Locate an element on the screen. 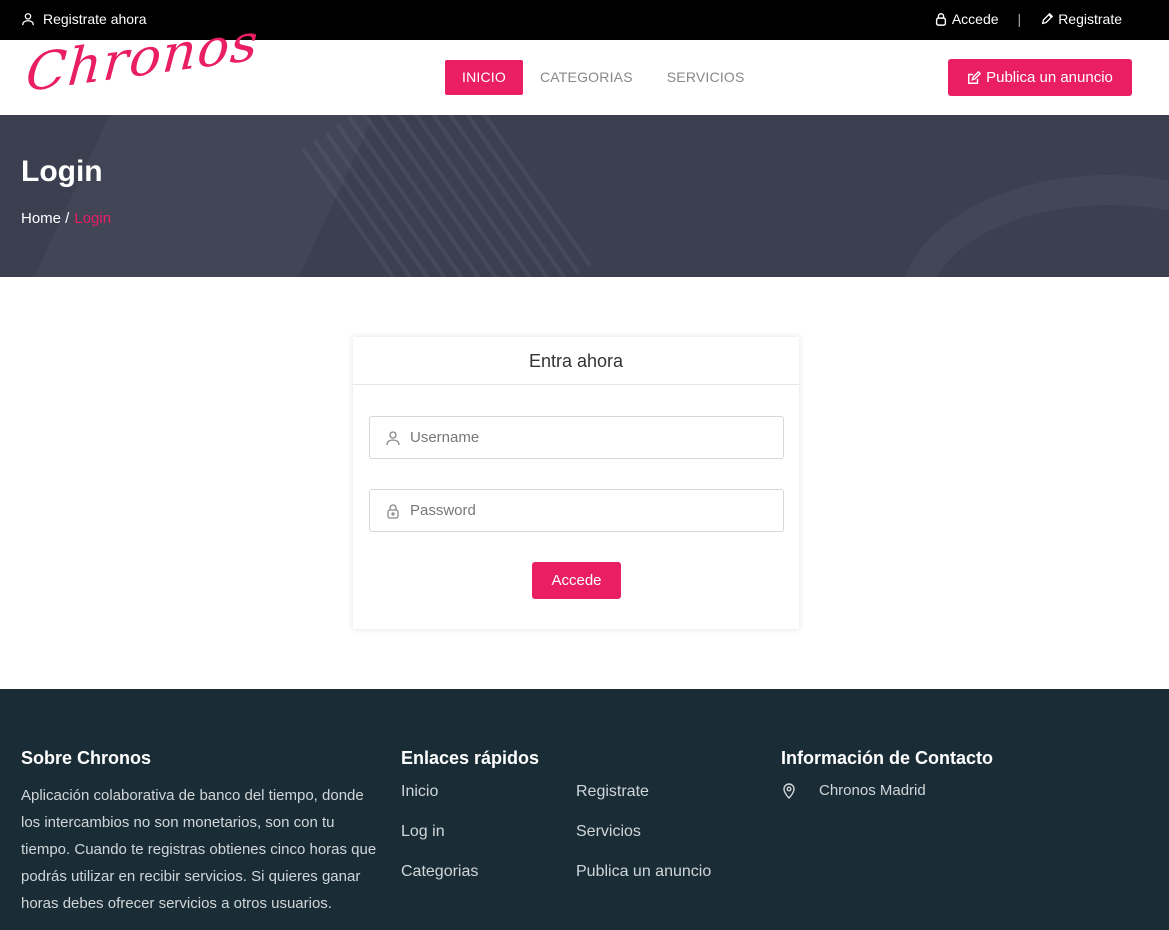  footer-links-col1: Inicio Log in Categorias is located at coordinates (439, 842).